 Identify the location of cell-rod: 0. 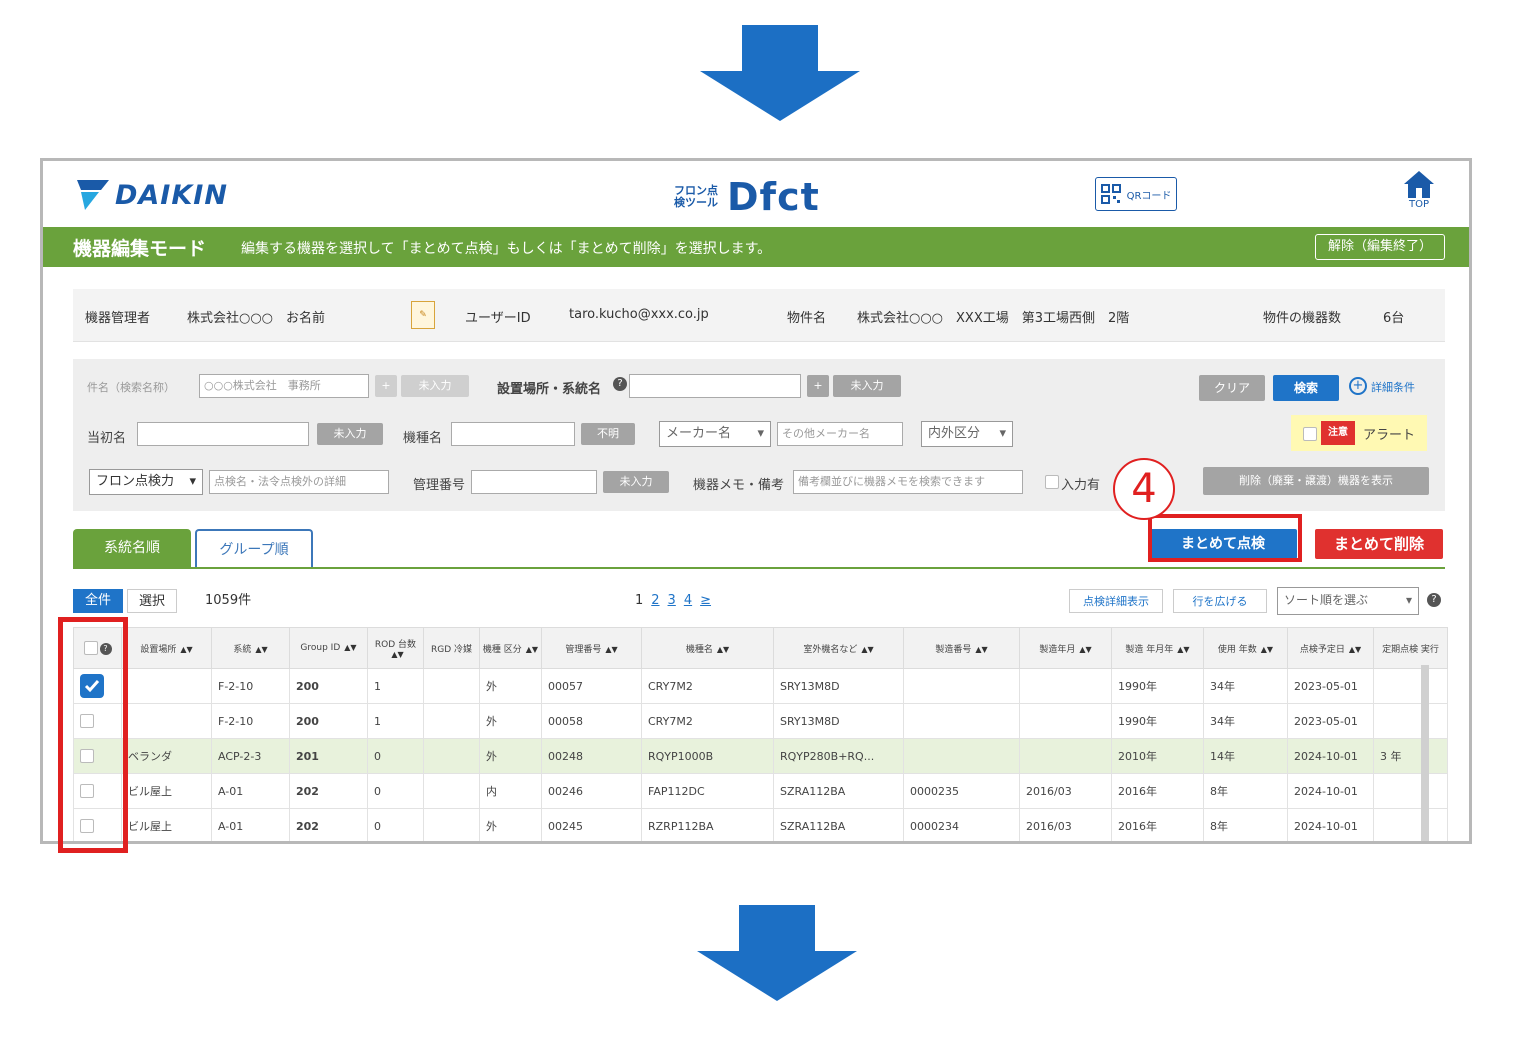
(395, 756).